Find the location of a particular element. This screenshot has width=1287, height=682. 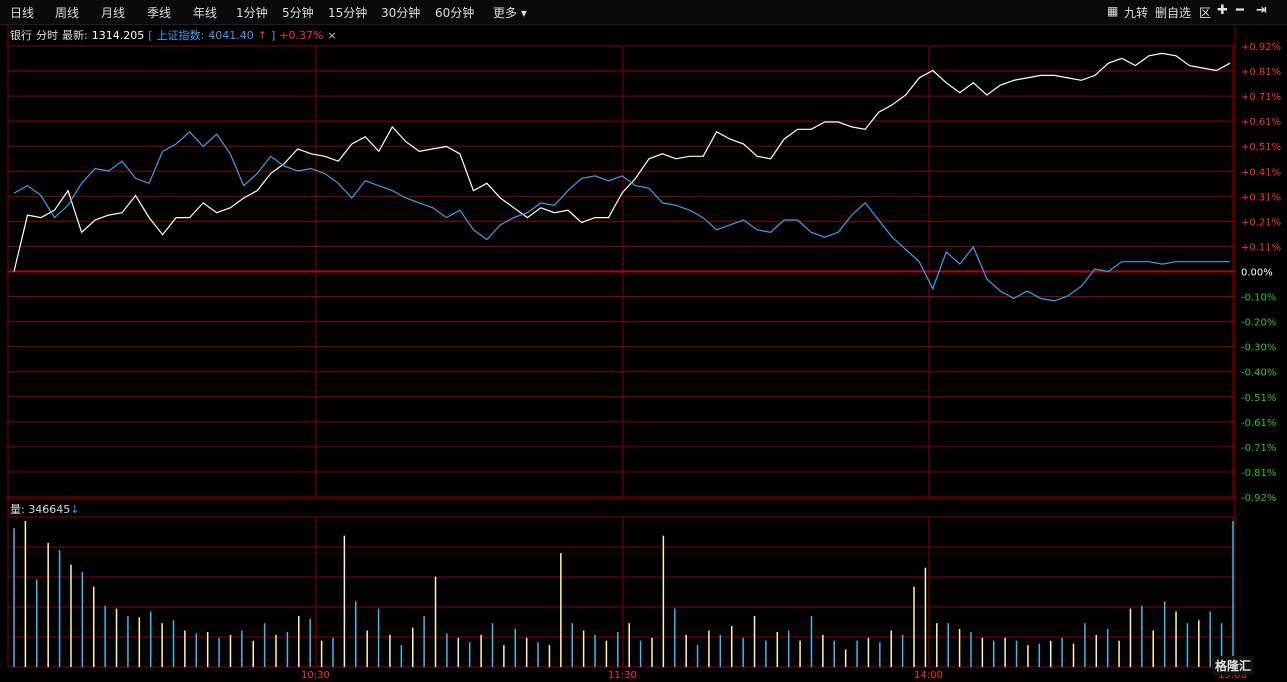

chart-mode: 分时 is located at coordinates (47, 35).